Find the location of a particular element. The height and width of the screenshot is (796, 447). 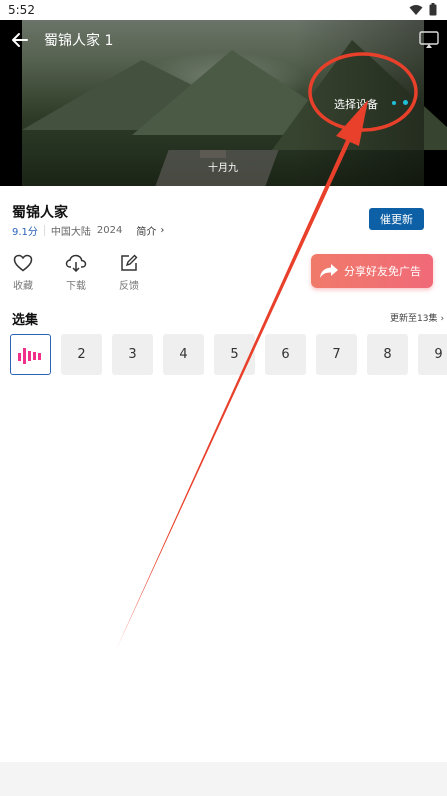

share-arrow-icon is located at coordinates (329, 271).